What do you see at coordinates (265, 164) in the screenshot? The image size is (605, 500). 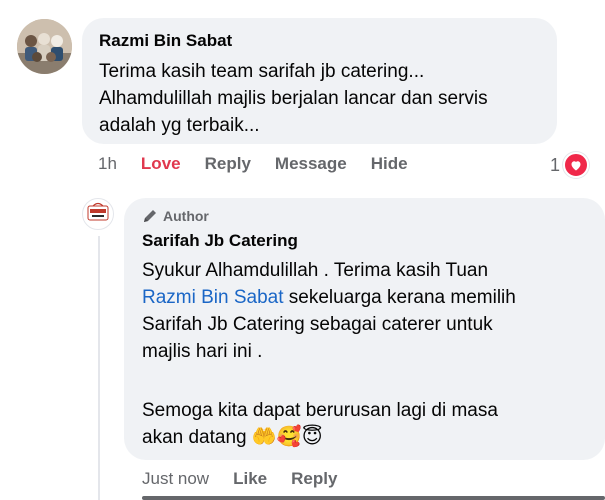 I see `comment-actions: 1h Love Reply Message Hide` at bounding box center [265, 164].